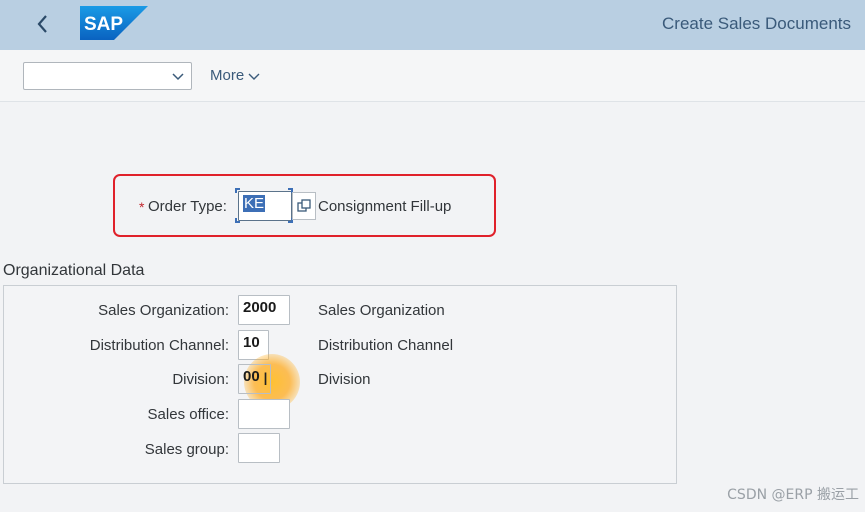 The width and height of the screenshot is (865, 512). Describe the element at coordinates (793, 495) in the screenshot. I see `watermark: CSDN @ERP 搬运工` at that location.